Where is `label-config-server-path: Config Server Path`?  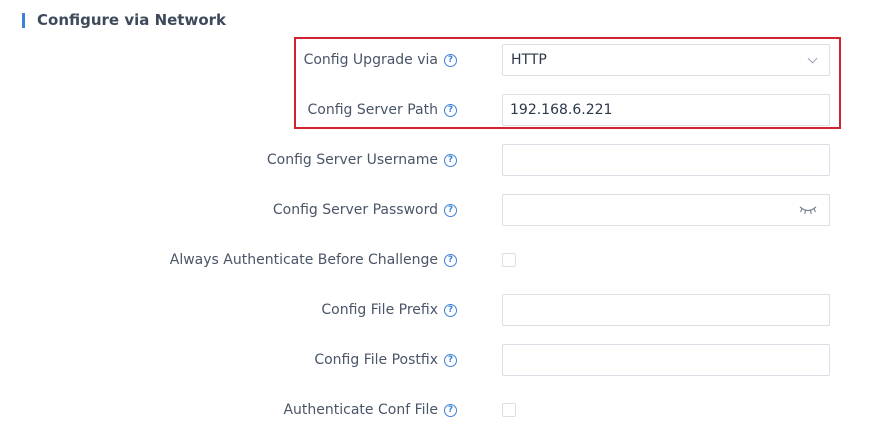 label-config-server-path: Config Server Path is located at coordinates (372, 110).